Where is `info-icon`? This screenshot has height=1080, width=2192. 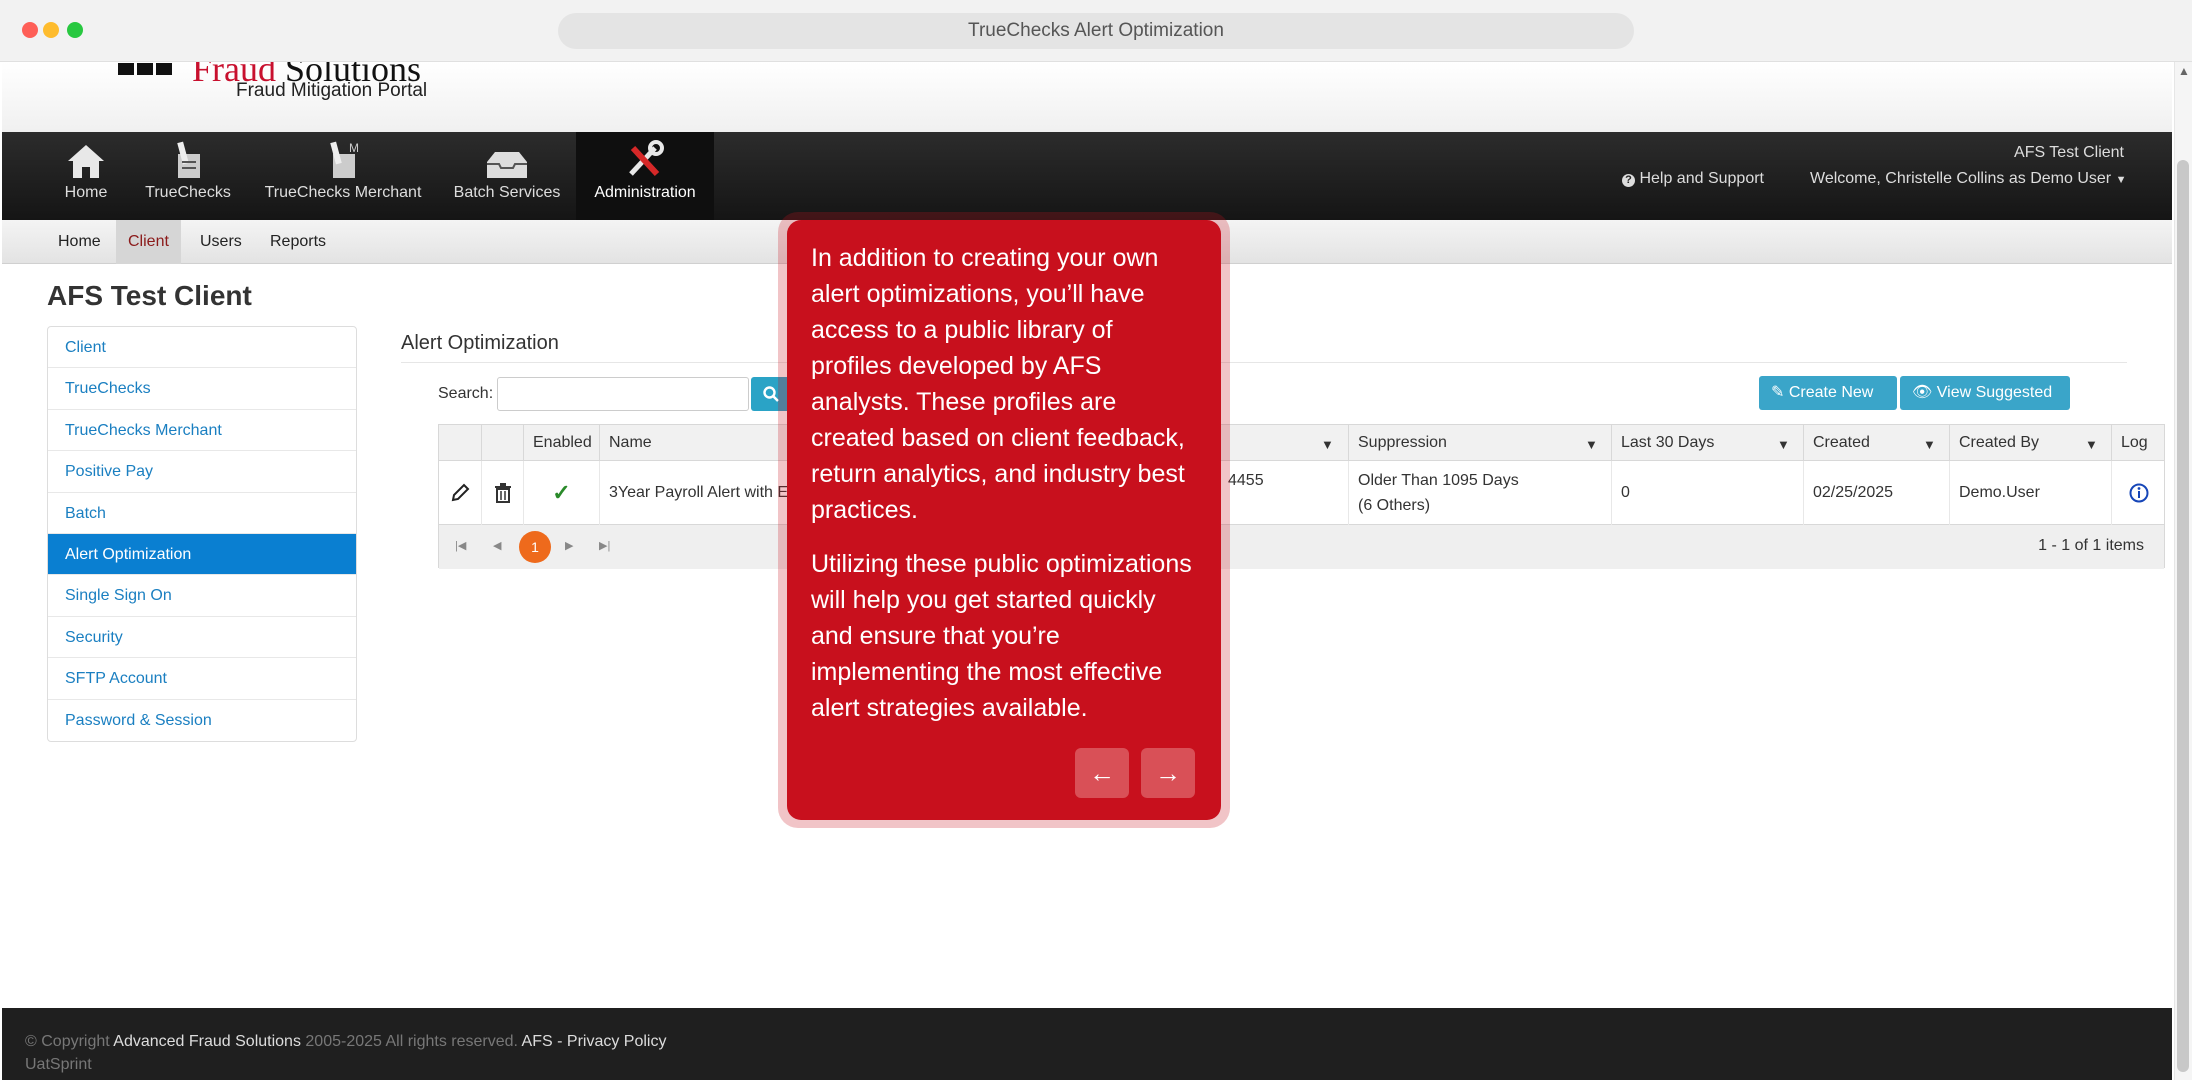
info-icon is located at coordinates (2139, 493).